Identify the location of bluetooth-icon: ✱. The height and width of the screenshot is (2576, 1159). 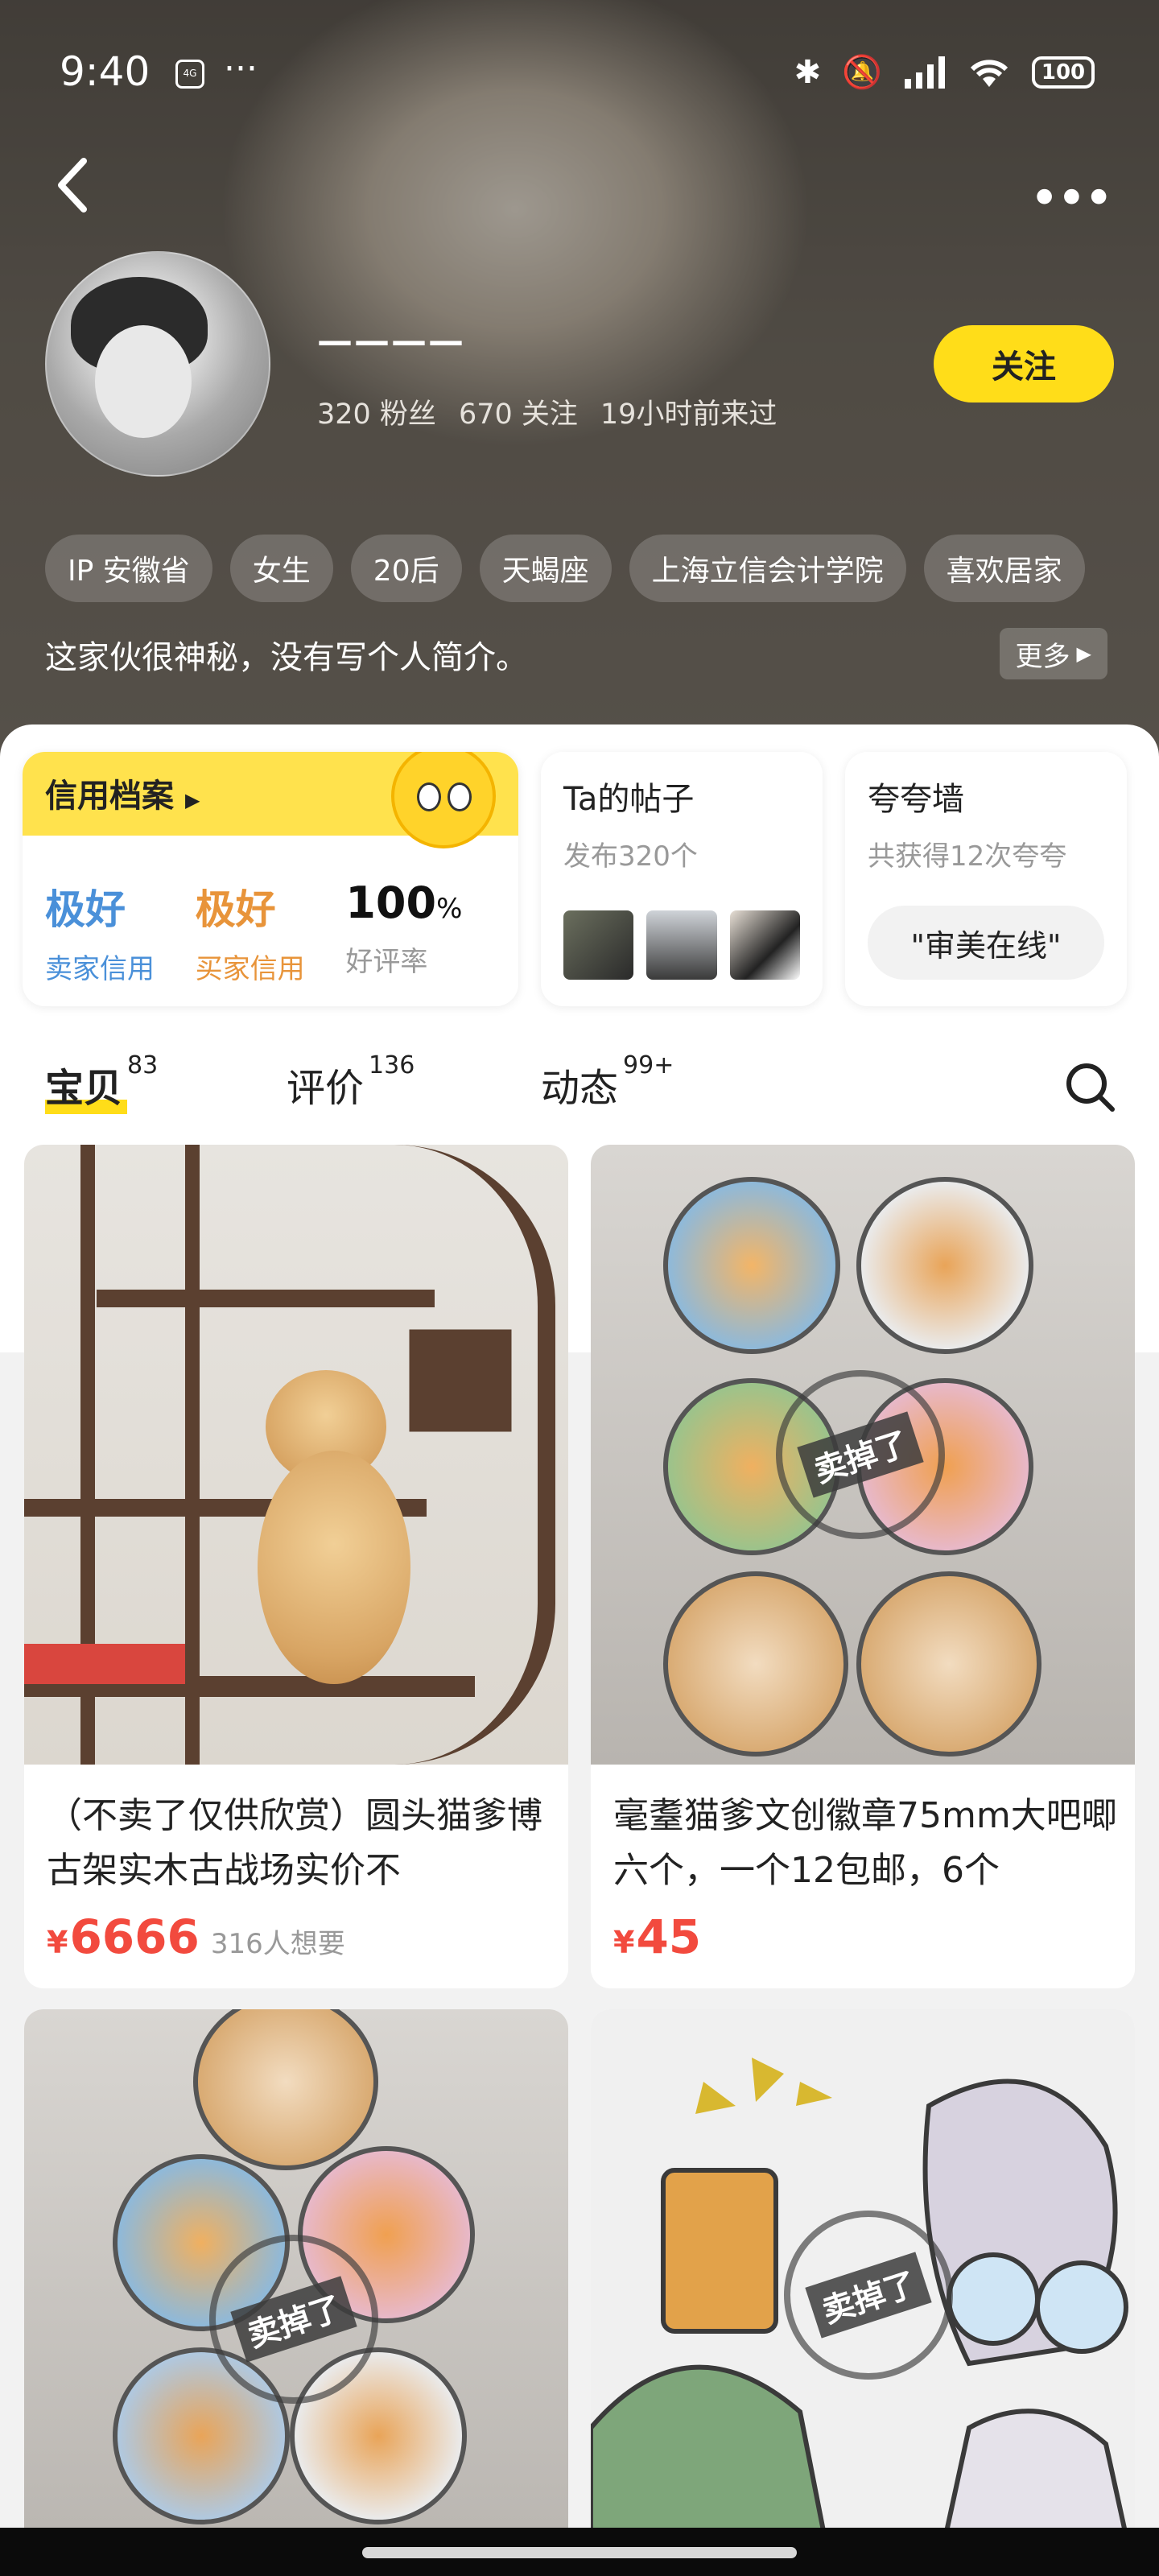
(808, 72).